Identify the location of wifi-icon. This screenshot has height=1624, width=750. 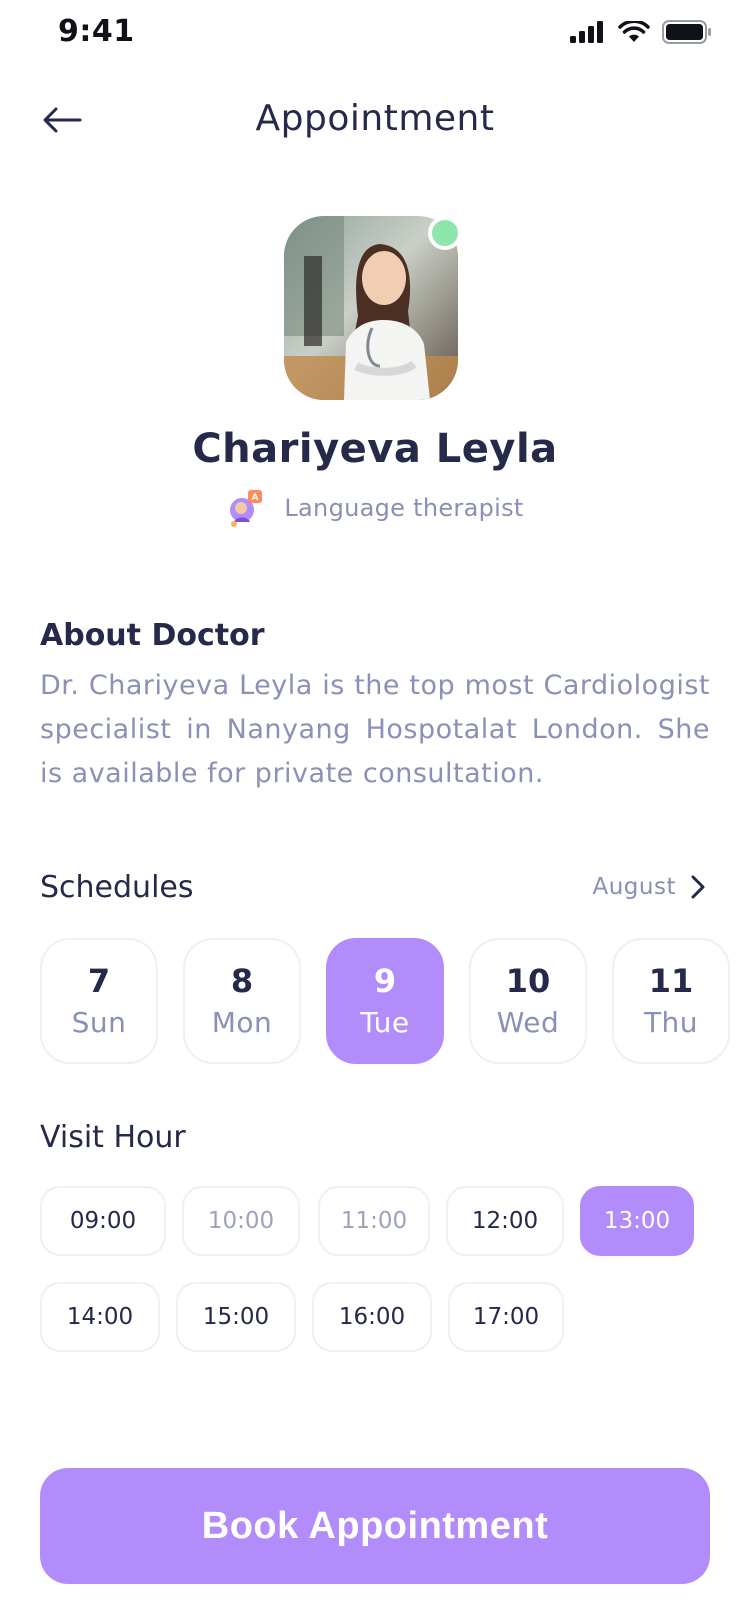
(634, 31).